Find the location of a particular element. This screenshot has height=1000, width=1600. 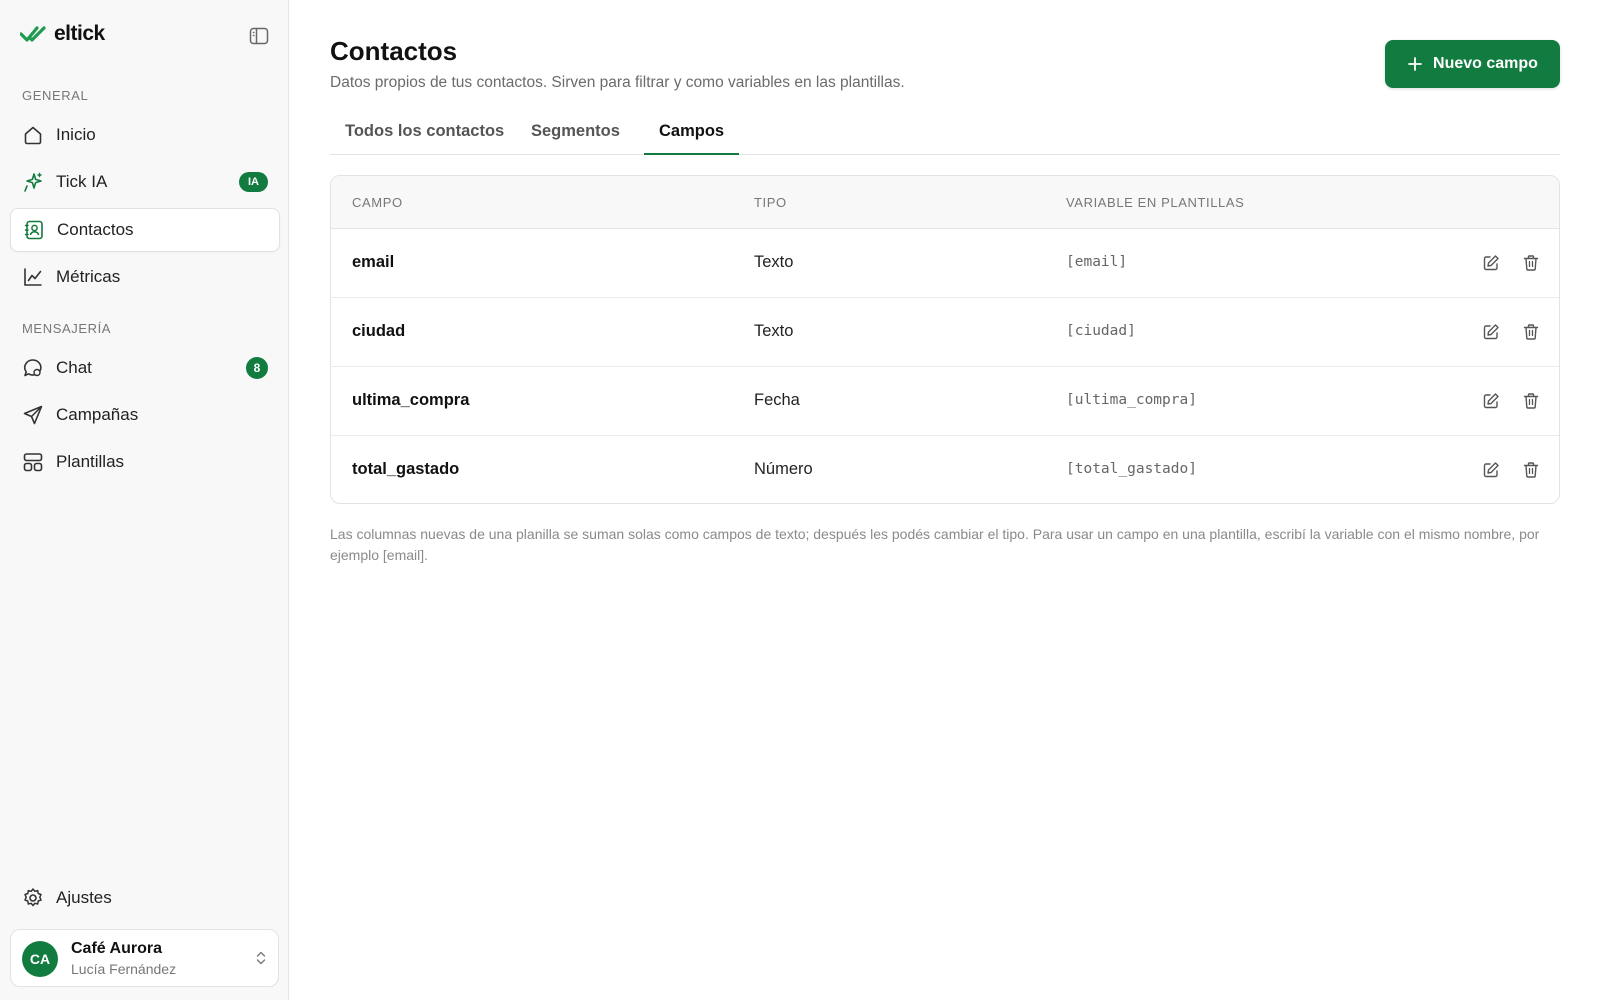

sidebar-item-label: Plantillas is located at coordinates (90, 461).